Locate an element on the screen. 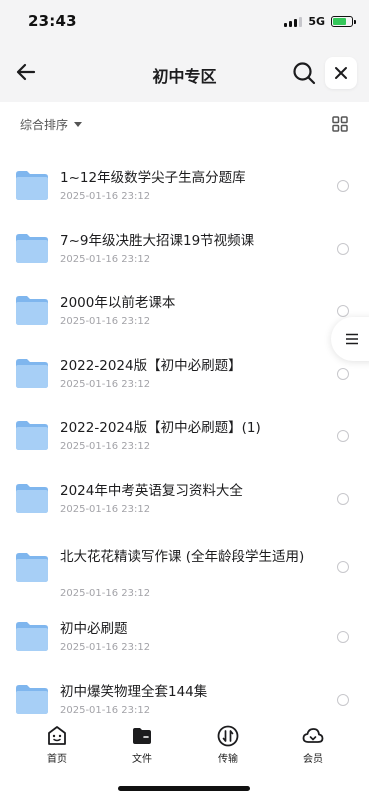 The height and width of the screenshot is (800, 369). file-name: 7~9年级决胜大招课19节视频课 is located at coordinates (157, 240).